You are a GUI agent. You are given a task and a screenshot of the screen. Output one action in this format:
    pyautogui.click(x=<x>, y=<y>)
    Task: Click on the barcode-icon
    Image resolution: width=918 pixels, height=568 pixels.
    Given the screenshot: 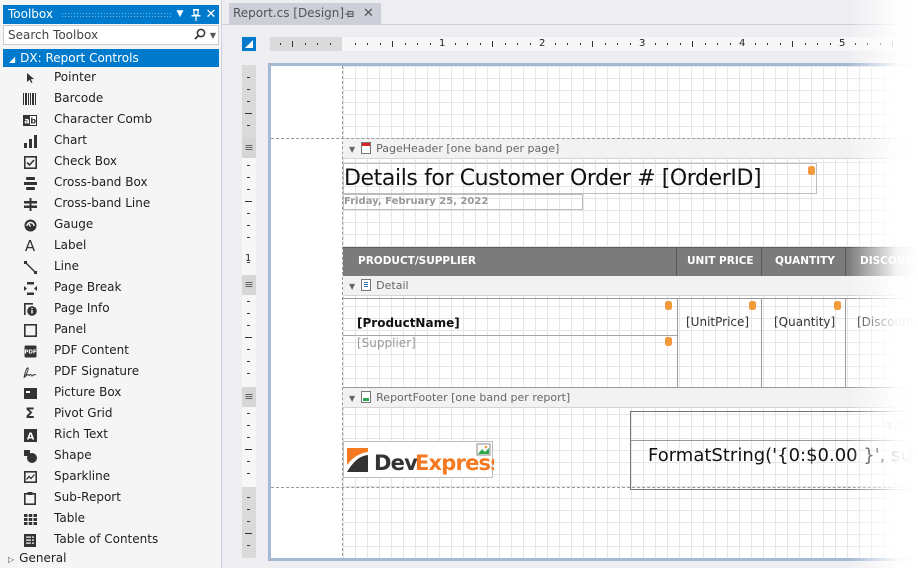 What is the action you would take?
    pyautogui.click(x=30, y=99)
    